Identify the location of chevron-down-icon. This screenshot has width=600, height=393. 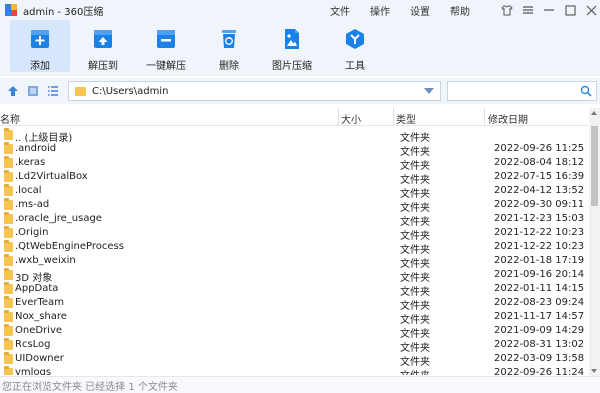
(429, 91).